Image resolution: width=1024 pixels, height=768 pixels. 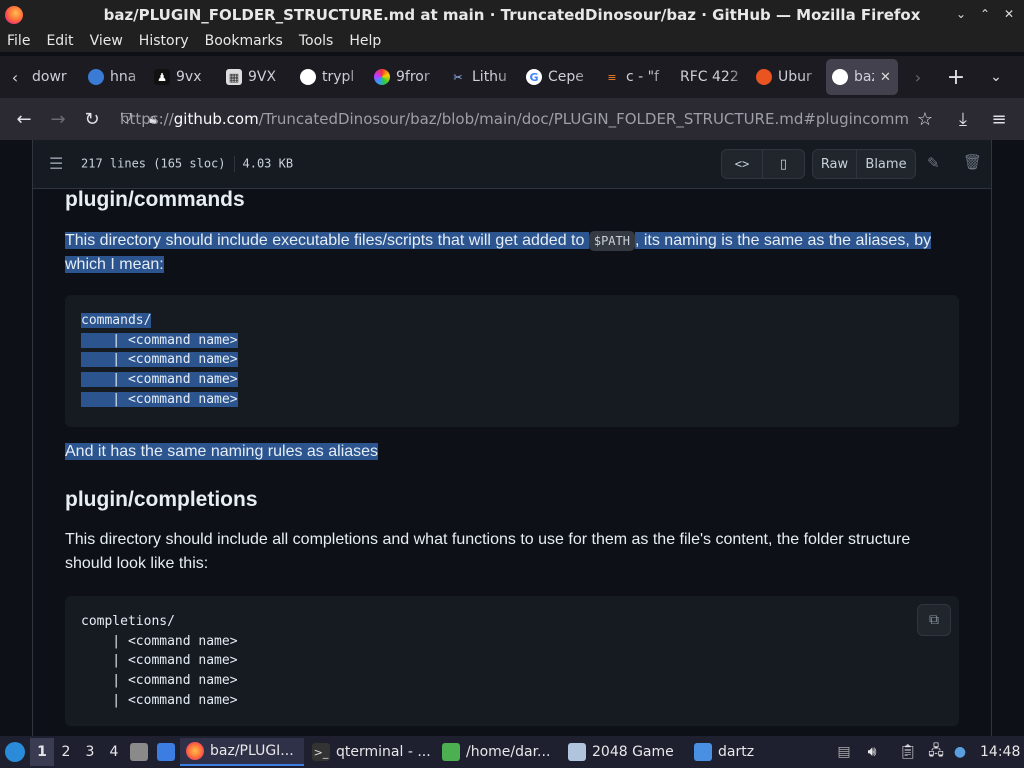 I want to click on menu-history: History, so click(x=164, y=41).